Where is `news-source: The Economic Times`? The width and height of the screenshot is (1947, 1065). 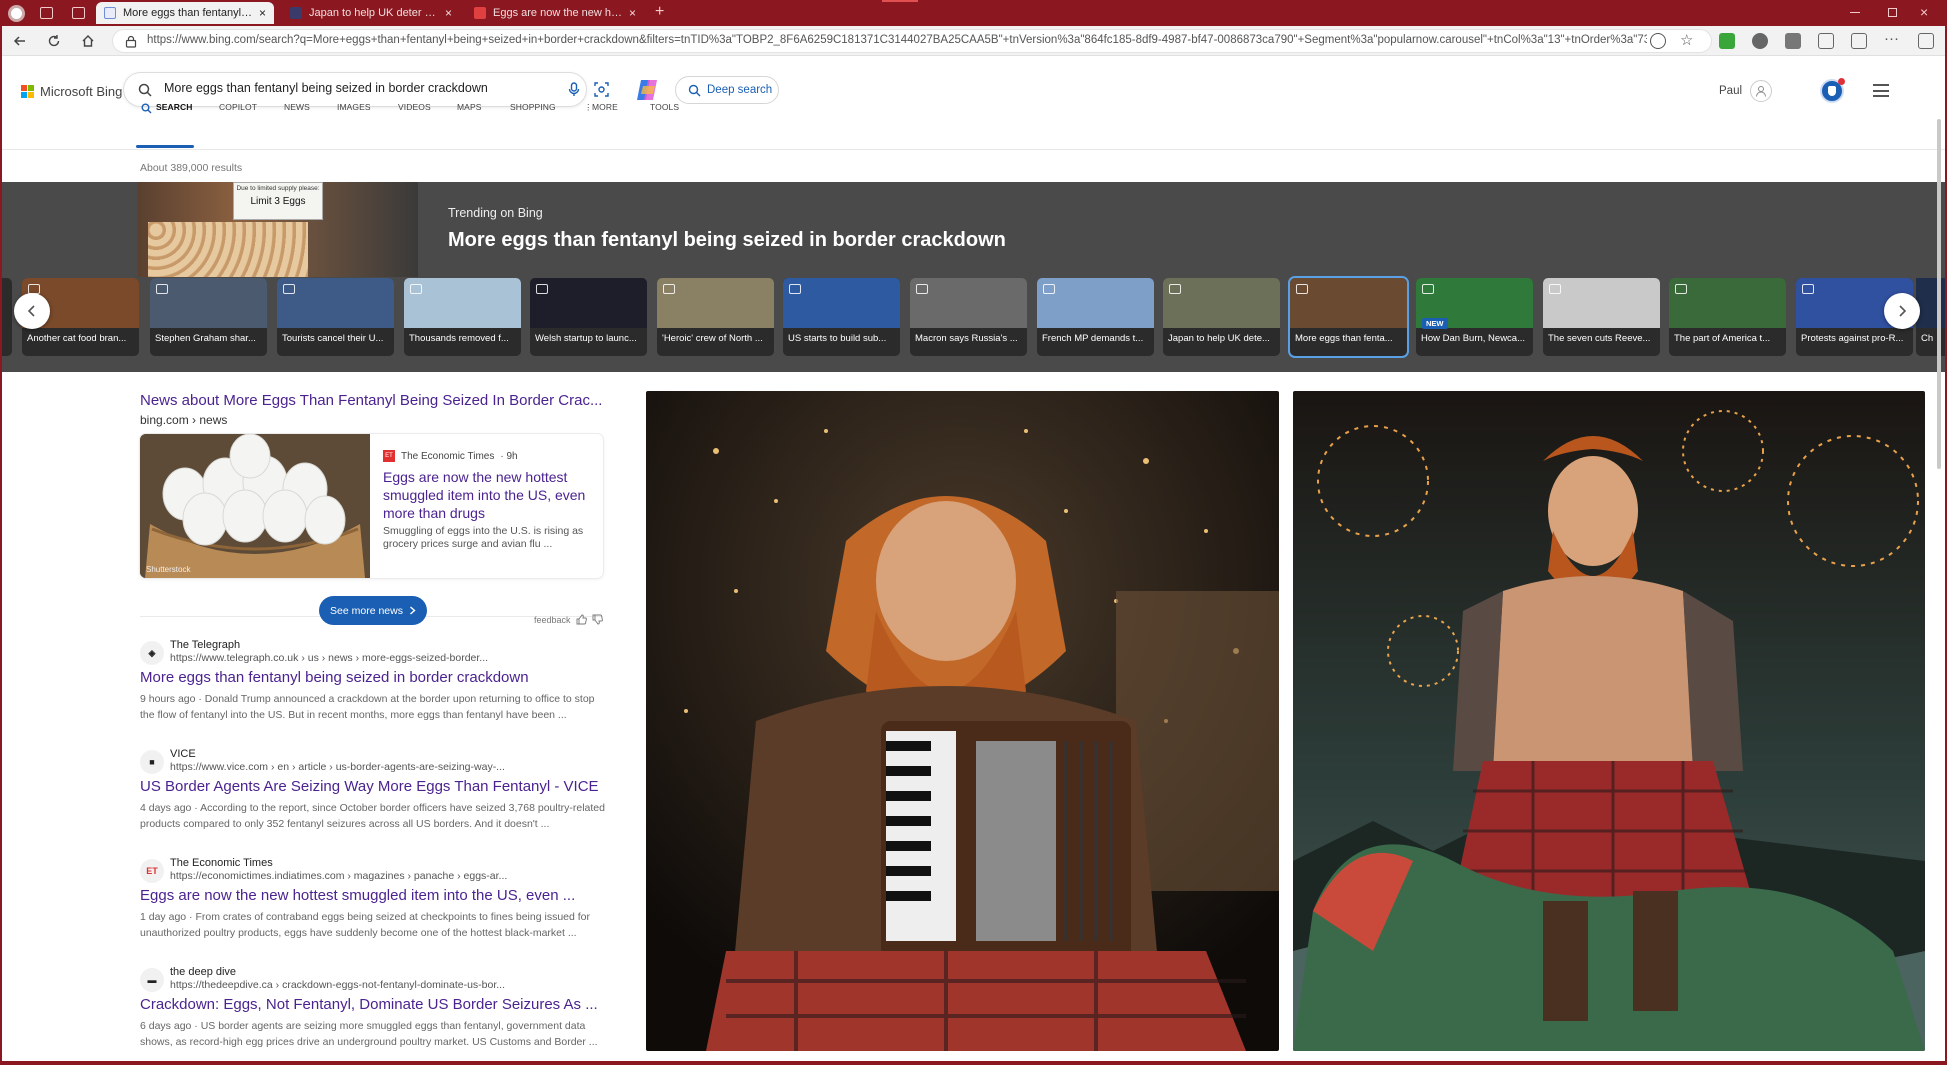 news-source: The Economic Times is located at coordinates (448, 456).